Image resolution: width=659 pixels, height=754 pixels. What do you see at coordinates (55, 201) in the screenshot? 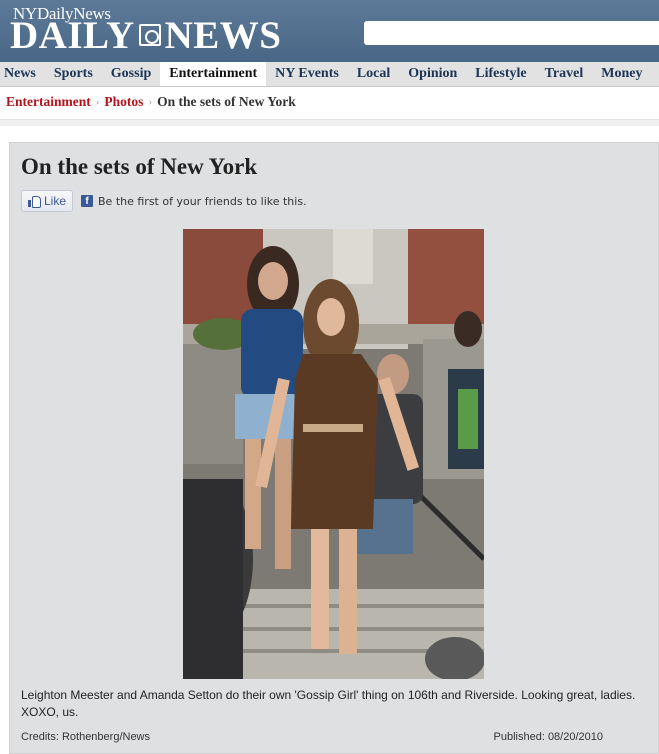
I see `like-button-label: Like` at bounding box center [55, 201].